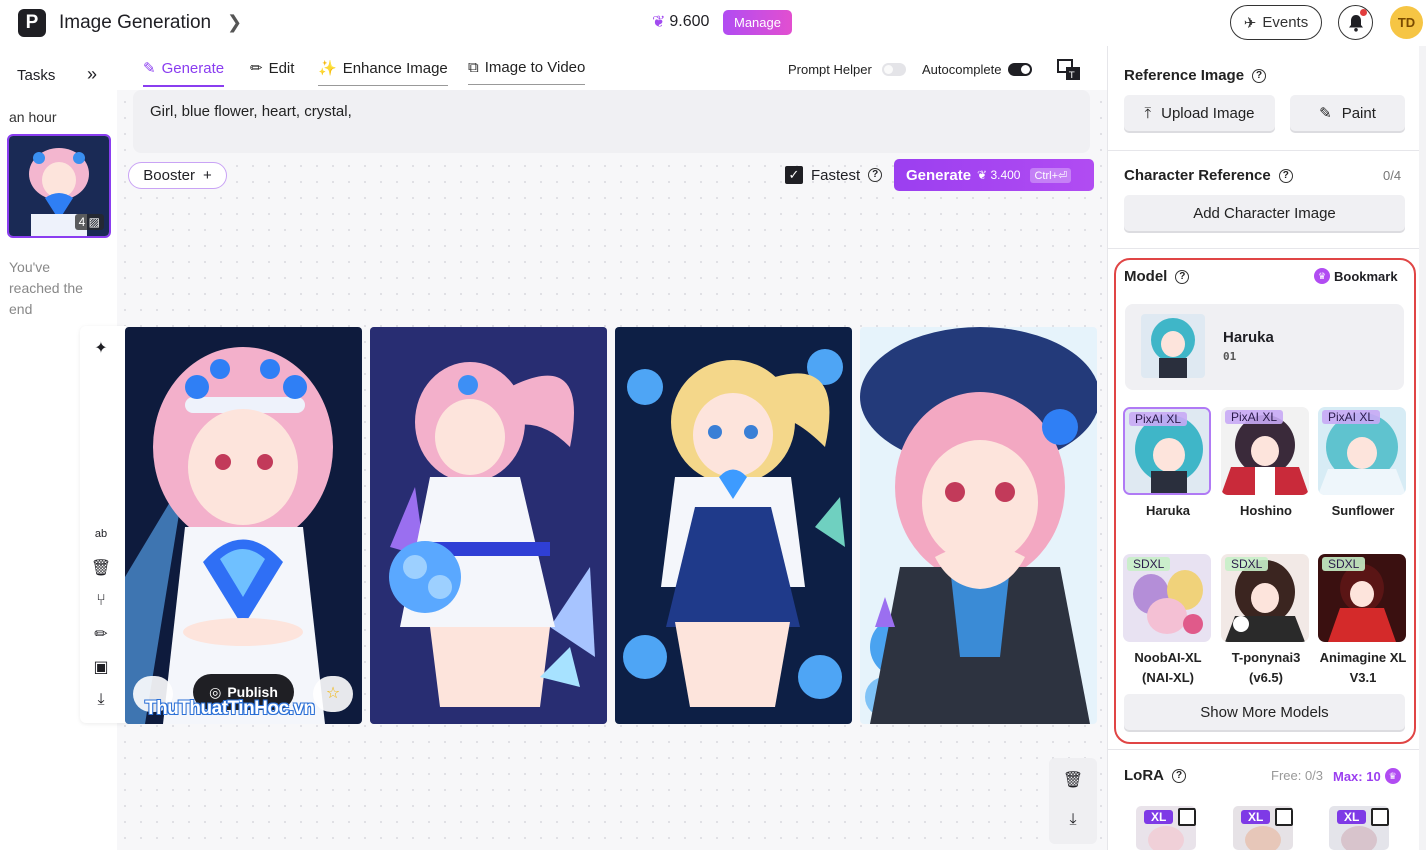  I want to click on sparkle-icon: ✦, so click(101, 348).